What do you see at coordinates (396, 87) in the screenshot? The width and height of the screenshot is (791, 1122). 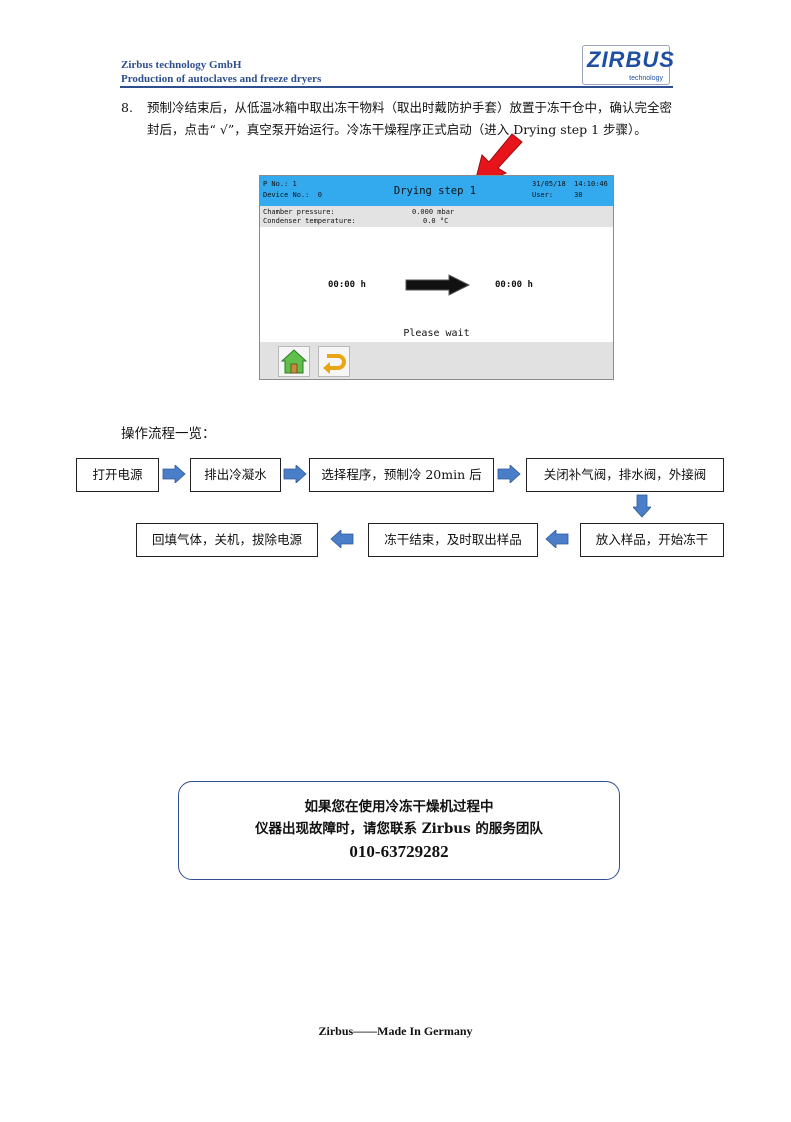 I see `header-divider` at bounding box center [396, 87].